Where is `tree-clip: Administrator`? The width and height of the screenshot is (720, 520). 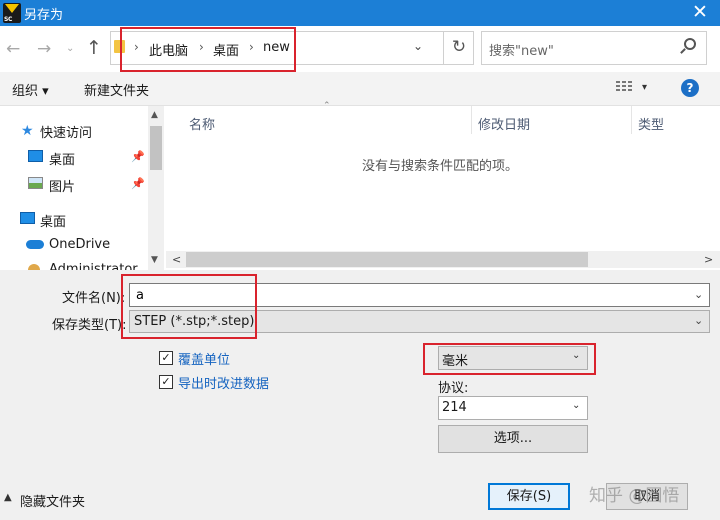 tree-clip: Administrator is located at coordinates (74, 264).